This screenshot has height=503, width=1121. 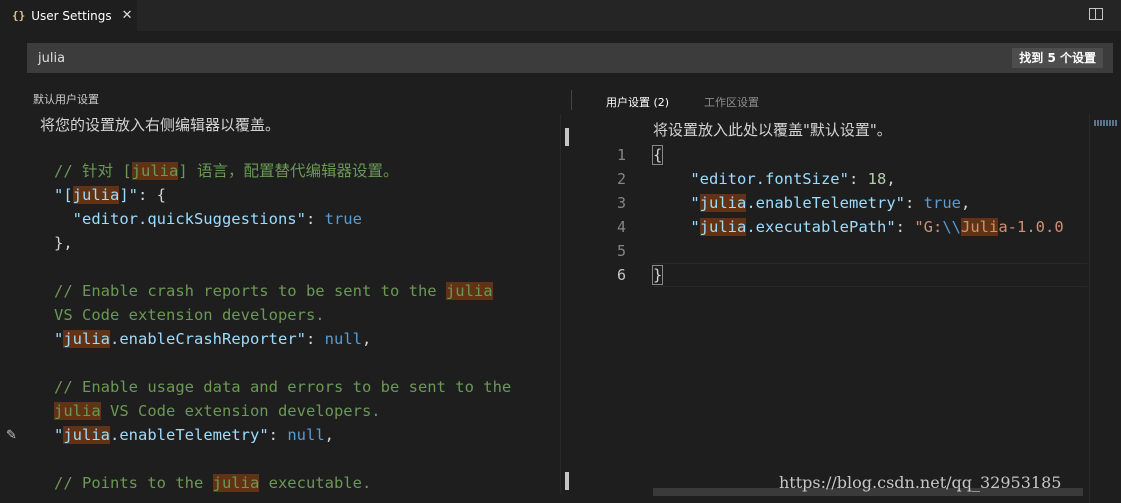 What do you see at coordinates (731, 102) in the screenshot?
I see `tab-workspace-settings: 工作区设置` at bounding box center [731, 102].